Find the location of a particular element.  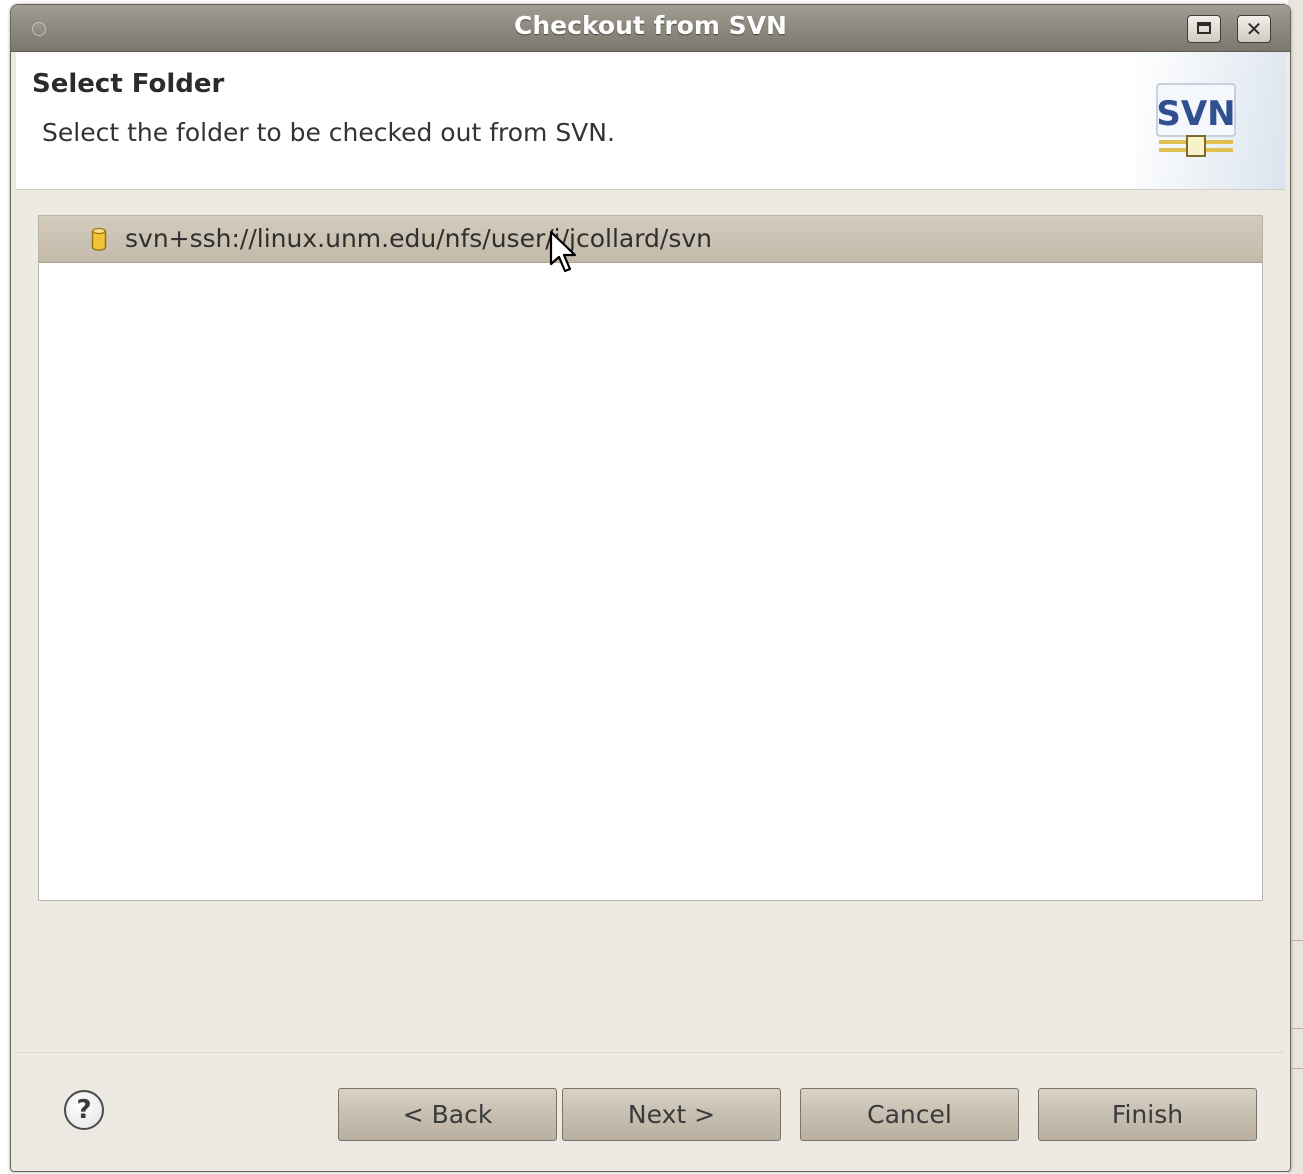

cancel-button: Cancel is located at coordinates (909, 1114).